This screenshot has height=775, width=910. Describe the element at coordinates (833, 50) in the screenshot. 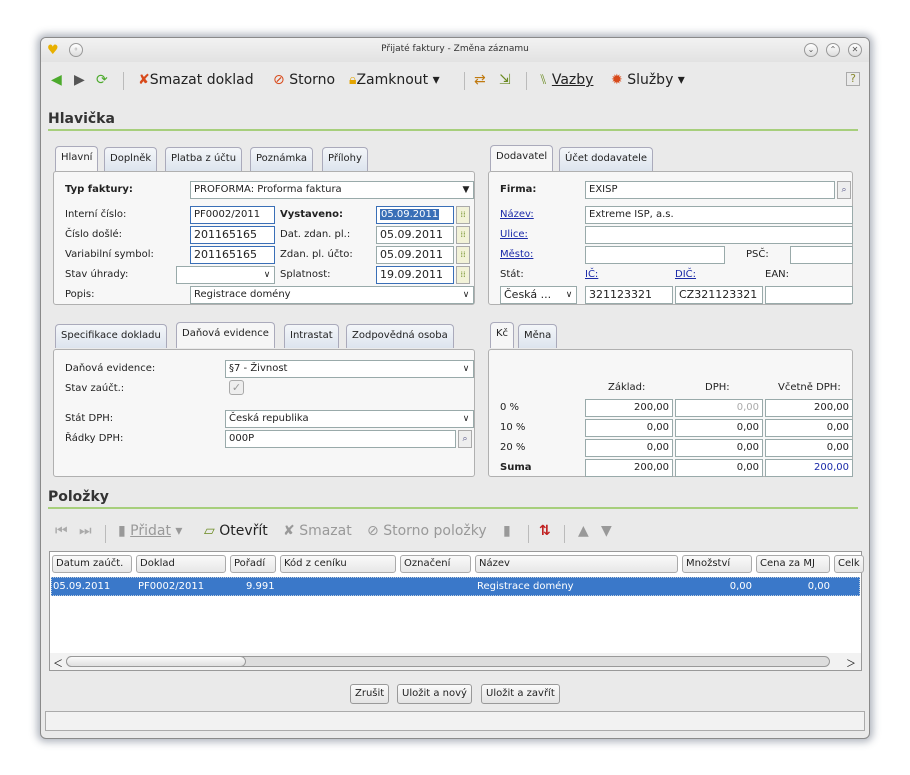

I see `maximize-button: ⌃` at that location.